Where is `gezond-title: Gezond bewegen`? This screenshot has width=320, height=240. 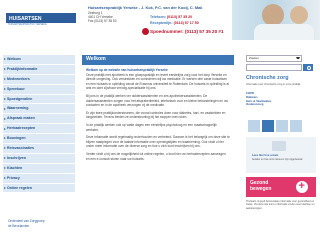
gezond-title: Gezond bewegen is located at coordinates (260, 186).